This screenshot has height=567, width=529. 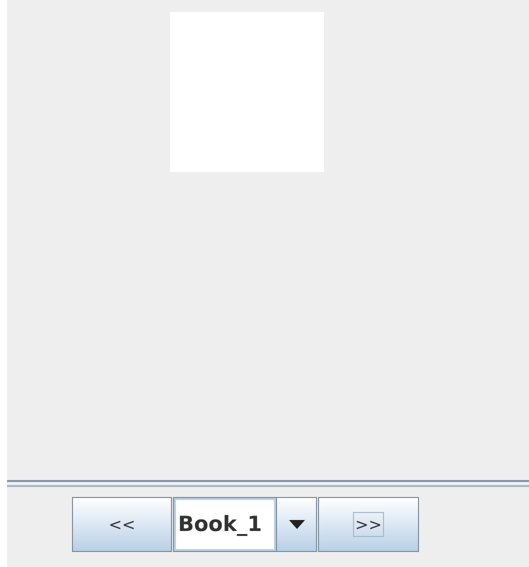 I want to click on dropdown-arrow-button, so click(x=296, y=524).